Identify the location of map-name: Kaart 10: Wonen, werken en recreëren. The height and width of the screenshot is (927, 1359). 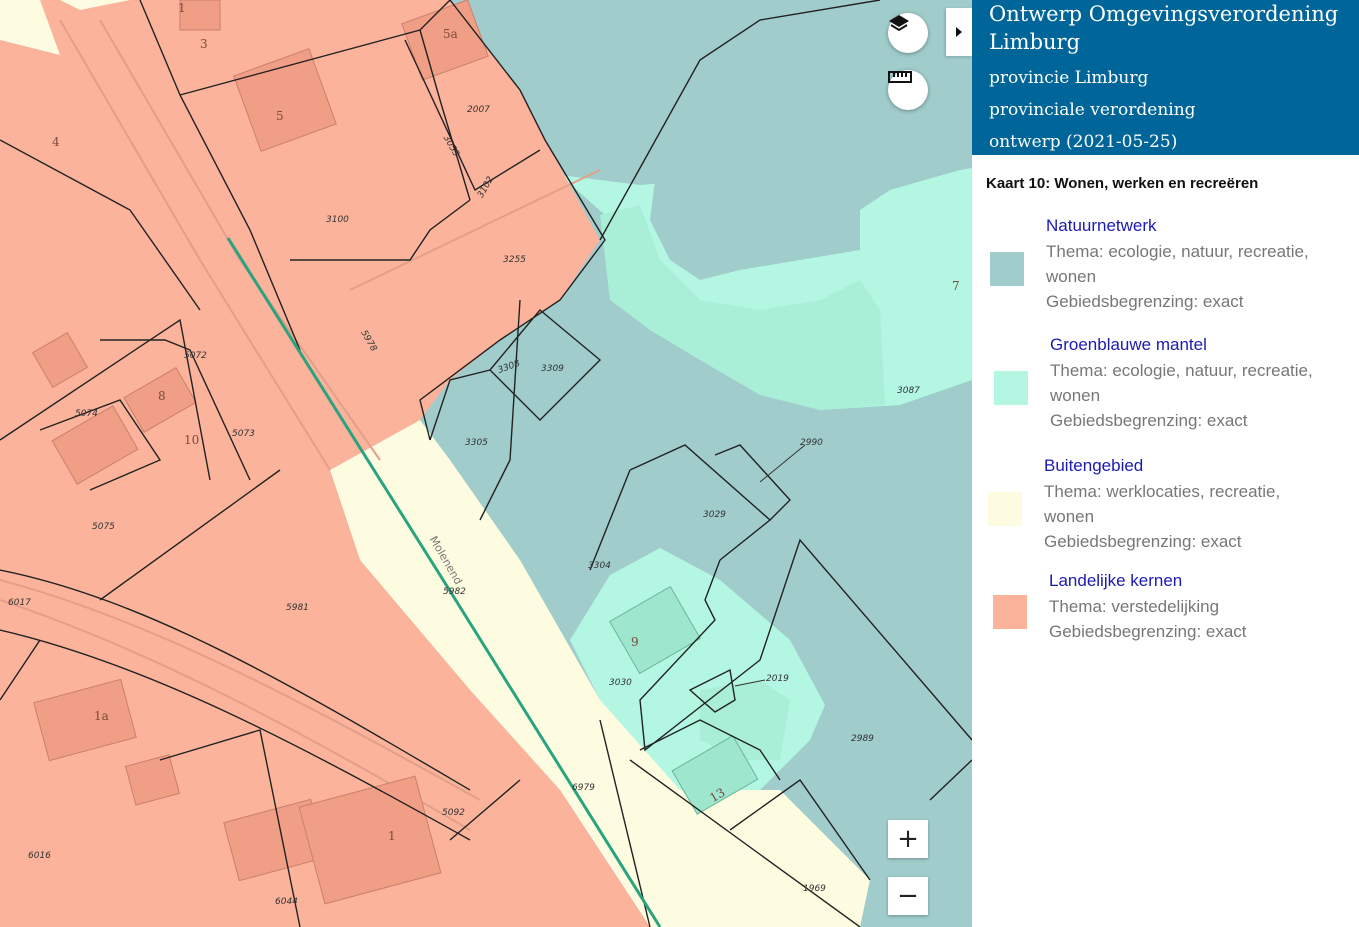
(1122, 183).